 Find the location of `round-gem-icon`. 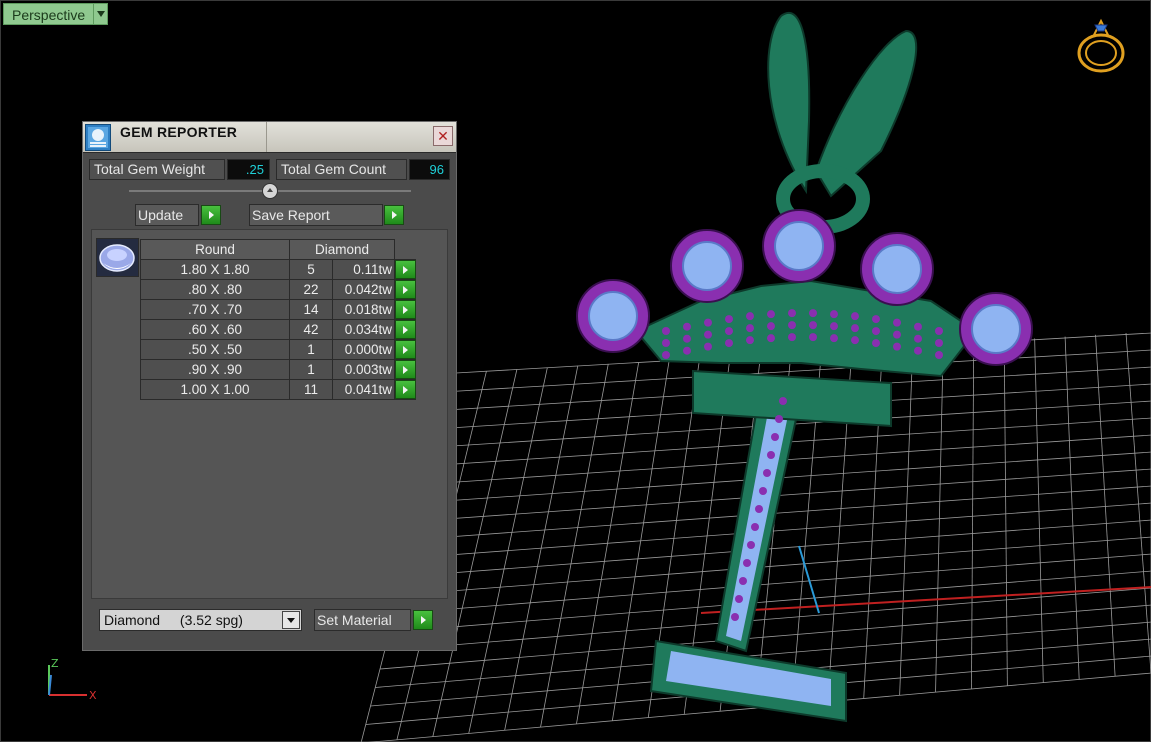

round-gem-icon is located at coordinates (117, 257).